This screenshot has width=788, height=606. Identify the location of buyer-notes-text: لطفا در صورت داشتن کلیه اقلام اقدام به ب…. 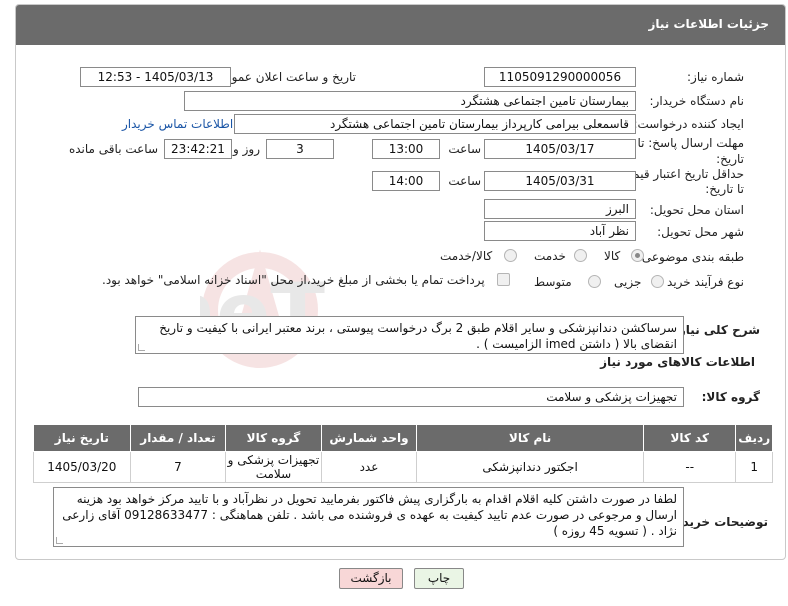
(369, 515).